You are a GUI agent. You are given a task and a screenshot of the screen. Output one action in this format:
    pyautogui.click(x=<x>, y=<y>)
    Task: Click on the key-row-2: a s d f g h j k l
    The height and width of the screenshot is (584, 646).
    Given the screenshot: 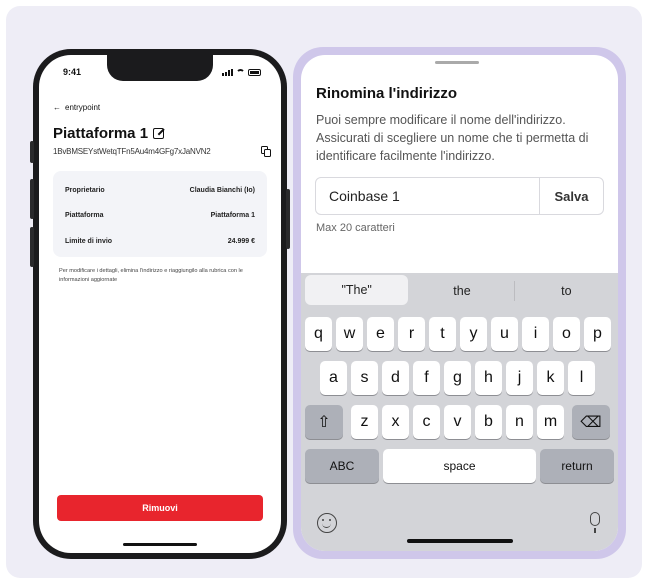 What is the action you would take?
    pyautogui.click(x=459, y=378)
    